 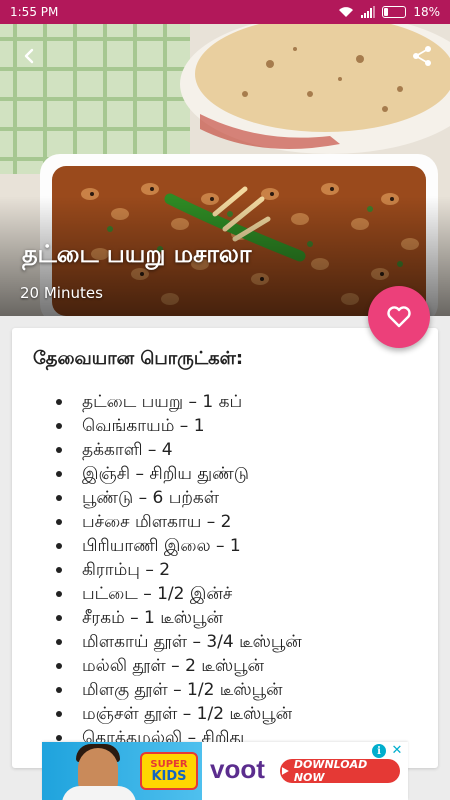 What do you see at coordinates (179, 450) in the screenshot?
I see `ingredient-item: தக்காளி – 4` at bounding box center [179, 450].